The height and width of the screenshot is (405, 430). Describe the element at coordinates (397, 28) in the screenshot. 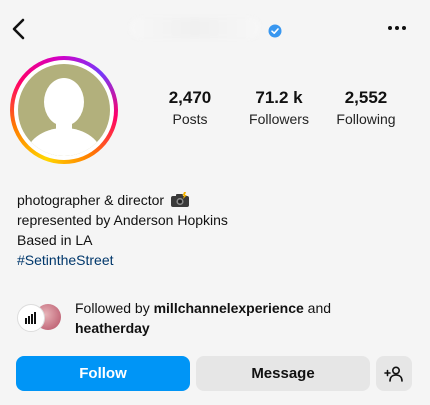

I see `more-horizontal-icon` at that location.